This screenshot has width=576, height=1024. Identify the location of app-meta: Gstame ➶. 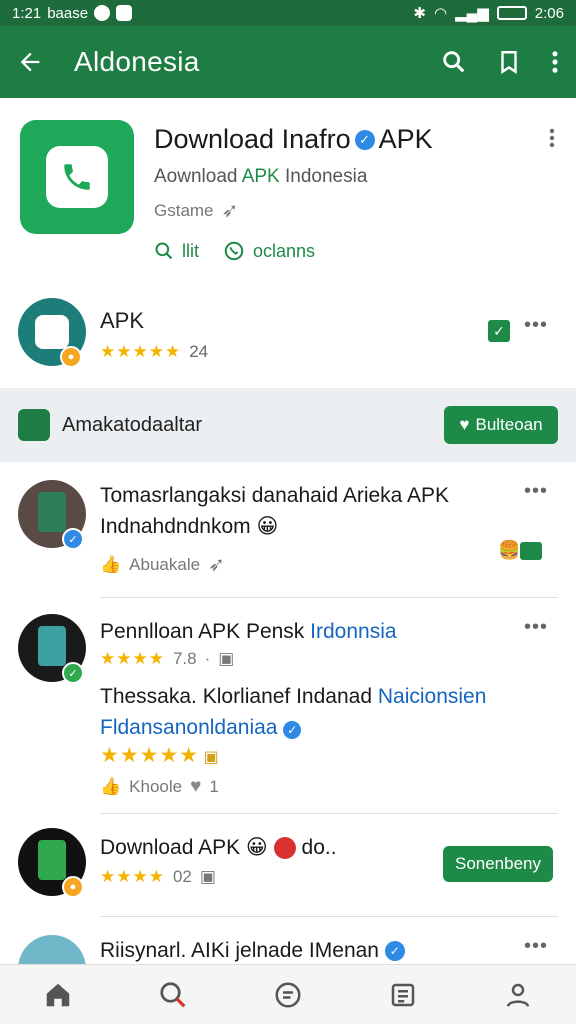
(196, 211).